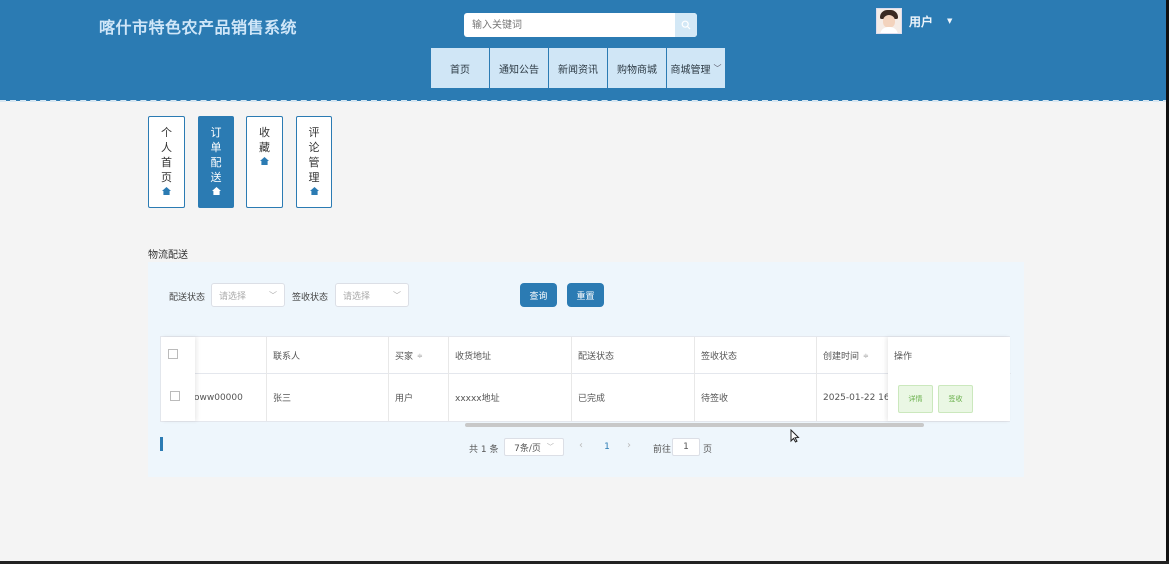  I want to click on pagination-total: 共 1 条, so click(484, 450).